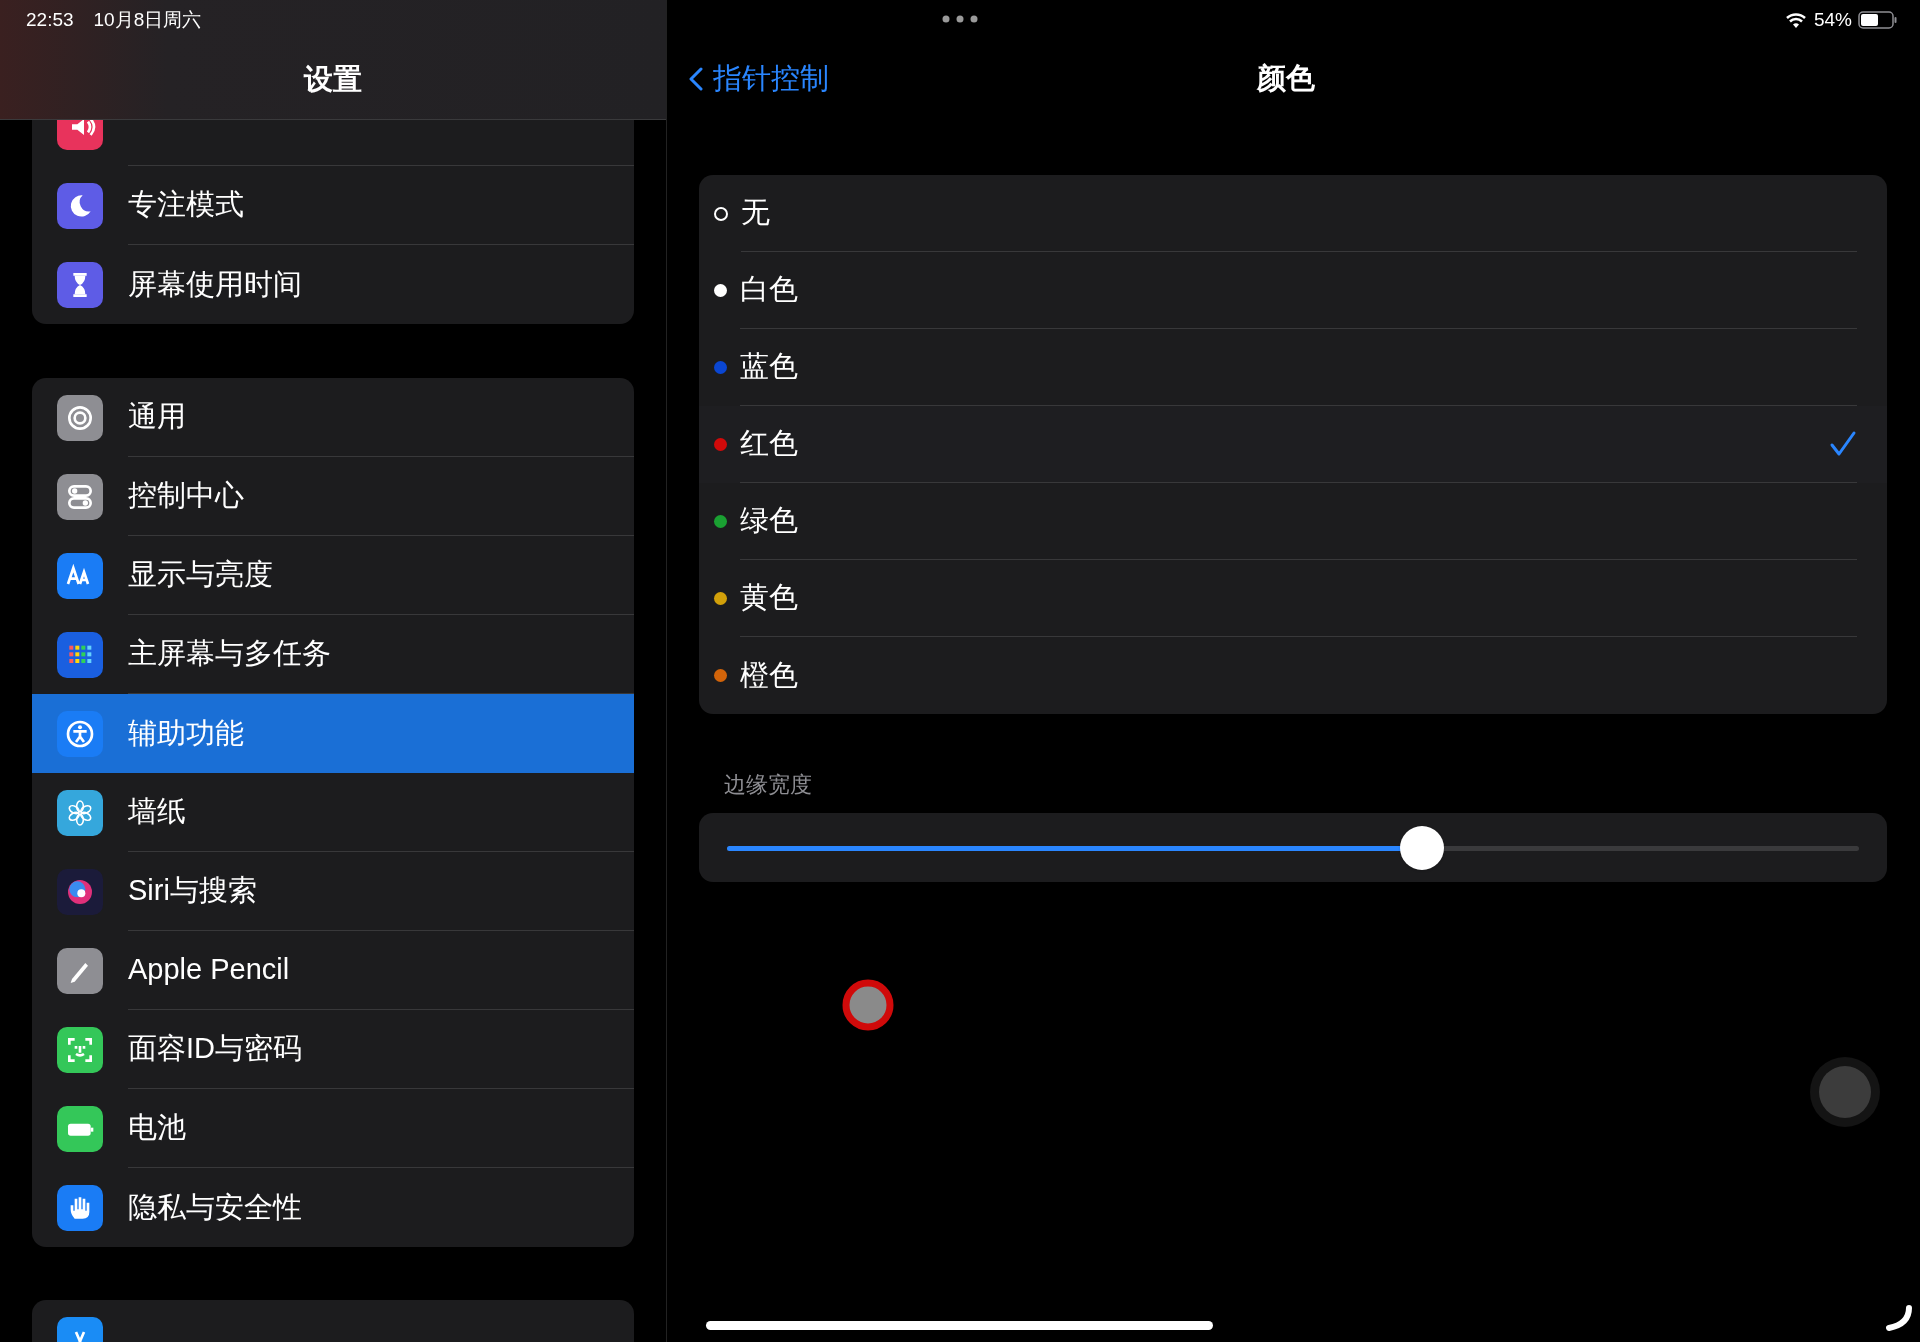 The width and height of the screenshot is (1920, 1342). What do you see at coordinates (80, 812) in the screenshot?
I see `flower-icon` at bounding box center [80, 812].